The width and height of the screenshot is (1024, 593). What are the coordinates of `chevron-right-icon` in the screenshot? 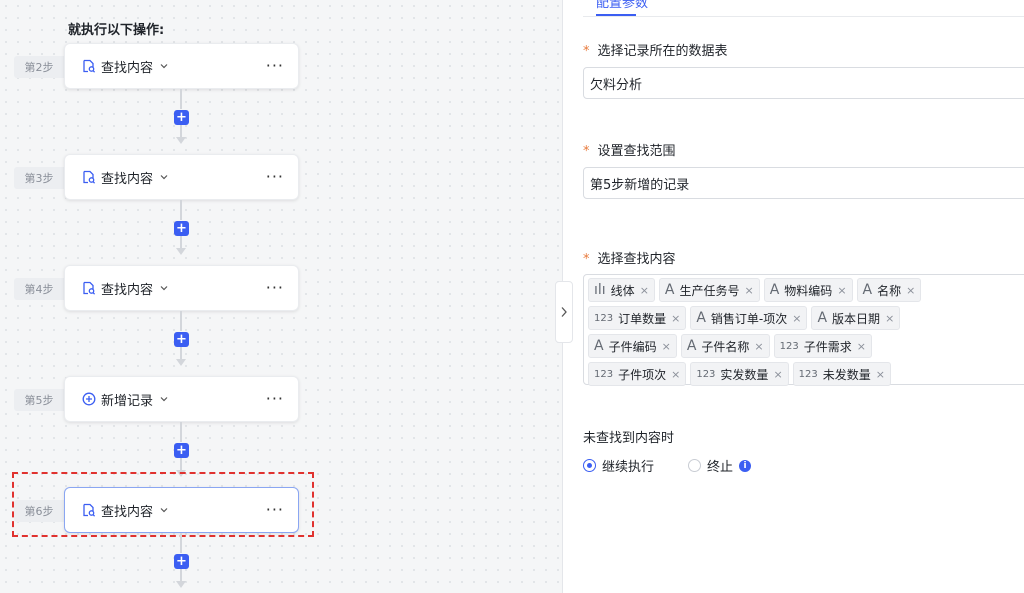 It's located at (564, 312).